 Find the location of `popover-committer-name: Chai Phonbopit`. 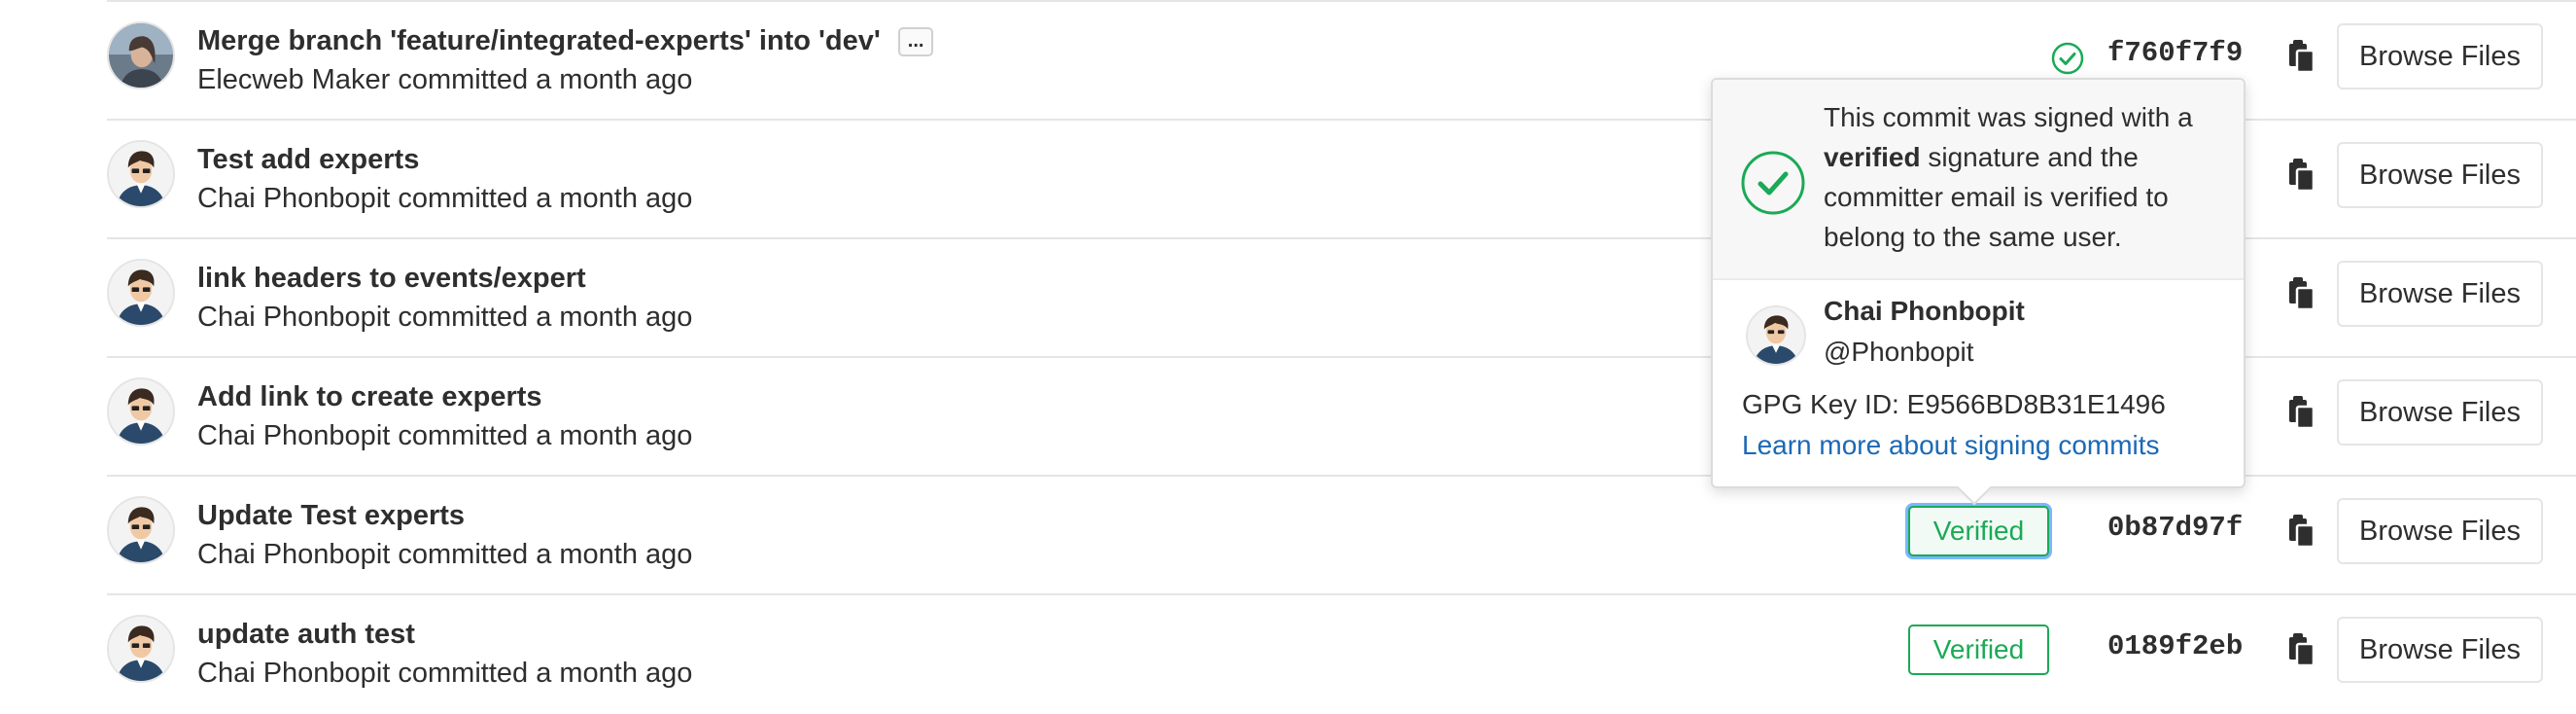

popover-committer-name: Chai Phonbopit is located at coordinates (1925, 311).